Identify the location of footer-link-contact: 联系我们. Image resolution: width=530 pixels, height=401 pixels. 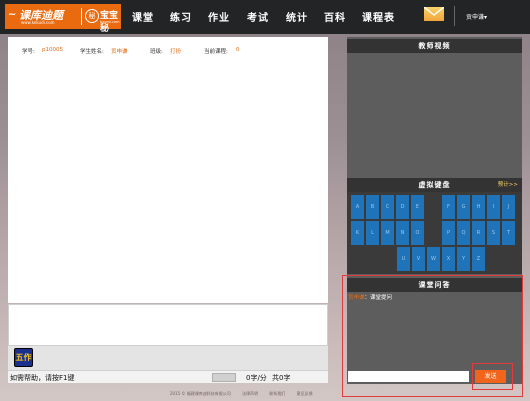
(277, 393).